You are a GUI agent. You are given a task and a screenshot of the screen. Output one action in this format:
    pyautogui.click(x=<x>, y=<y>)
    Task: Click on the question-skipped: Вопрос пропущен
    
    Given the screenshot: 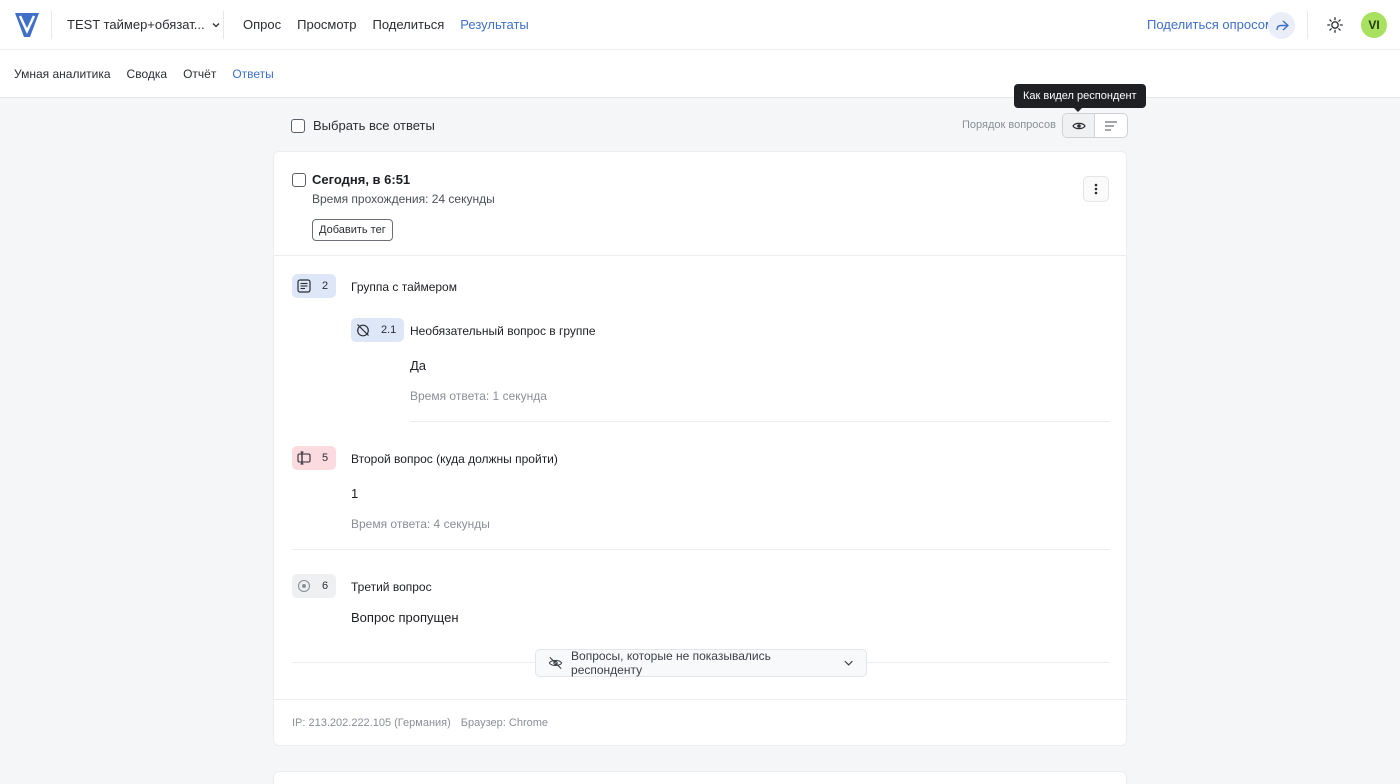 What is the action you would take?
    pyautogui.click(x=405, y=617)
    